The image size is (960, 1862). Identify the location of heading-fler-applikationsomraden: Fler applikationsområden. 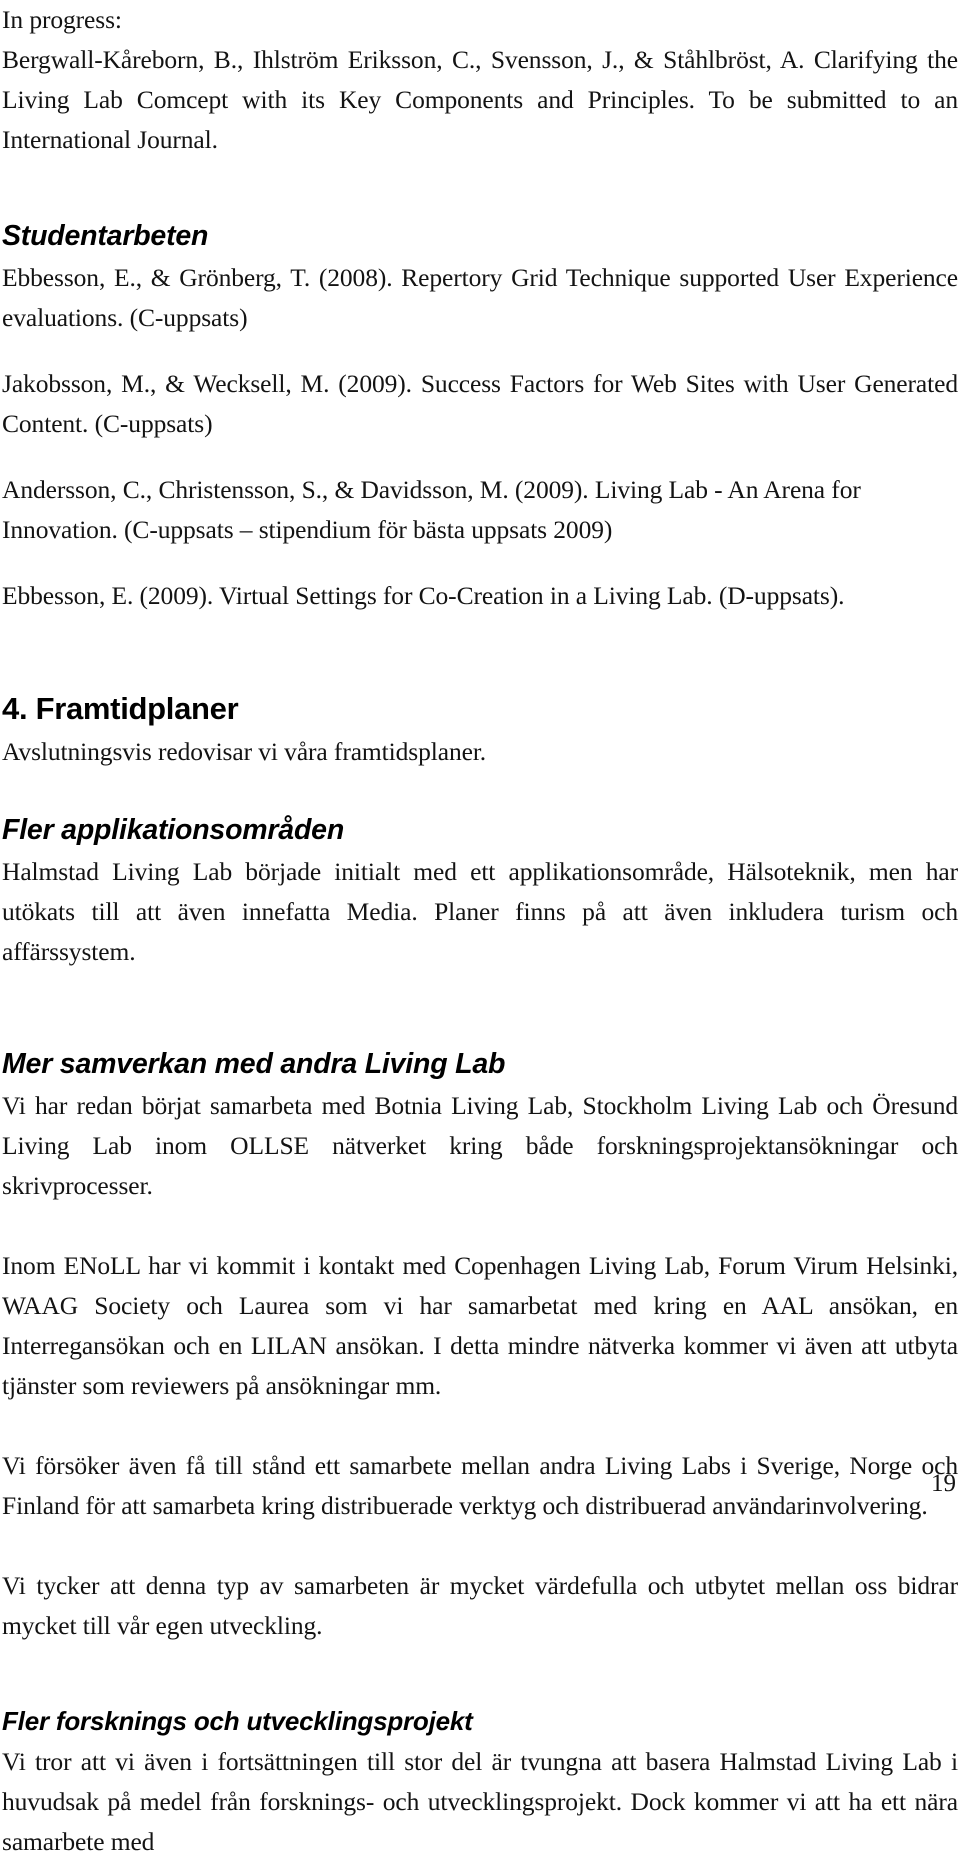
(173, 830).